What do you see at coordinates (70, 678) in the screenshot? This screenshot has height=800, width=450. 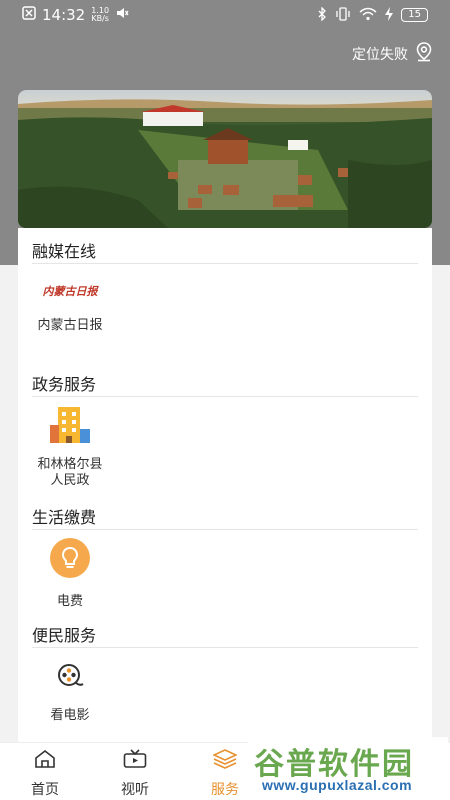 I see `film-reel-icon` at bounding box center [70, 678].